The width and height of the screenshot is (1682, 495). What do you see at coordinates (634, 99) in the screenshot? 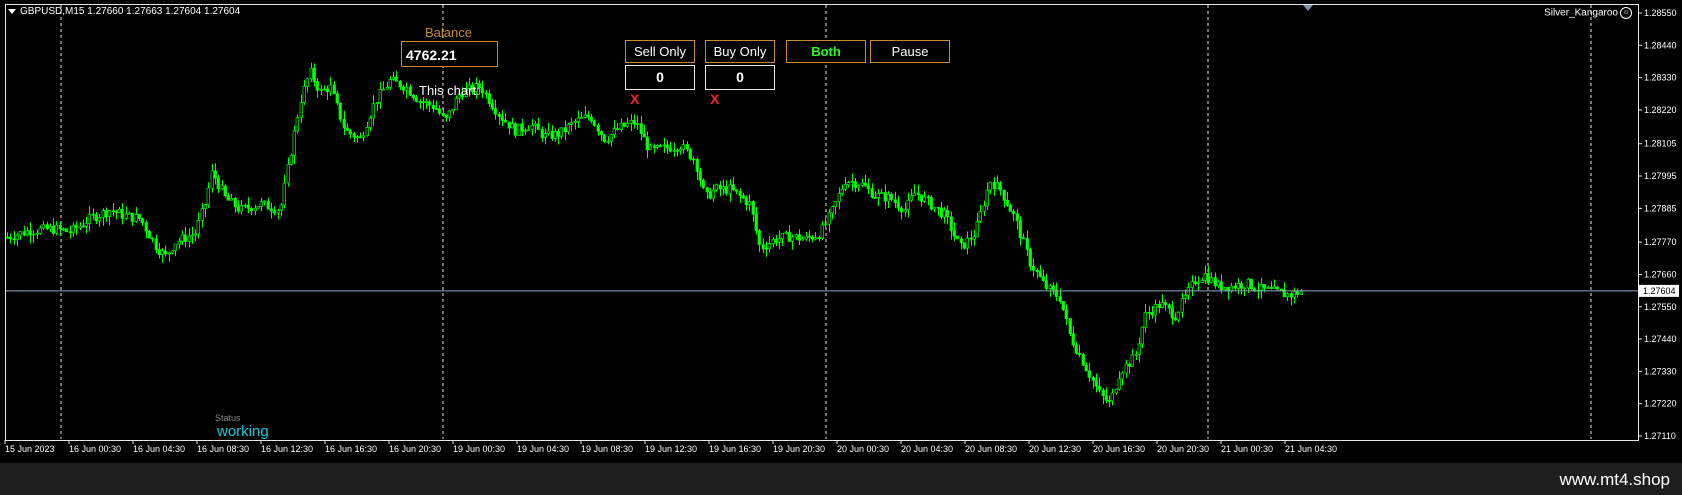
I see `close-sell-button: X` at bounding box center [634, 99].